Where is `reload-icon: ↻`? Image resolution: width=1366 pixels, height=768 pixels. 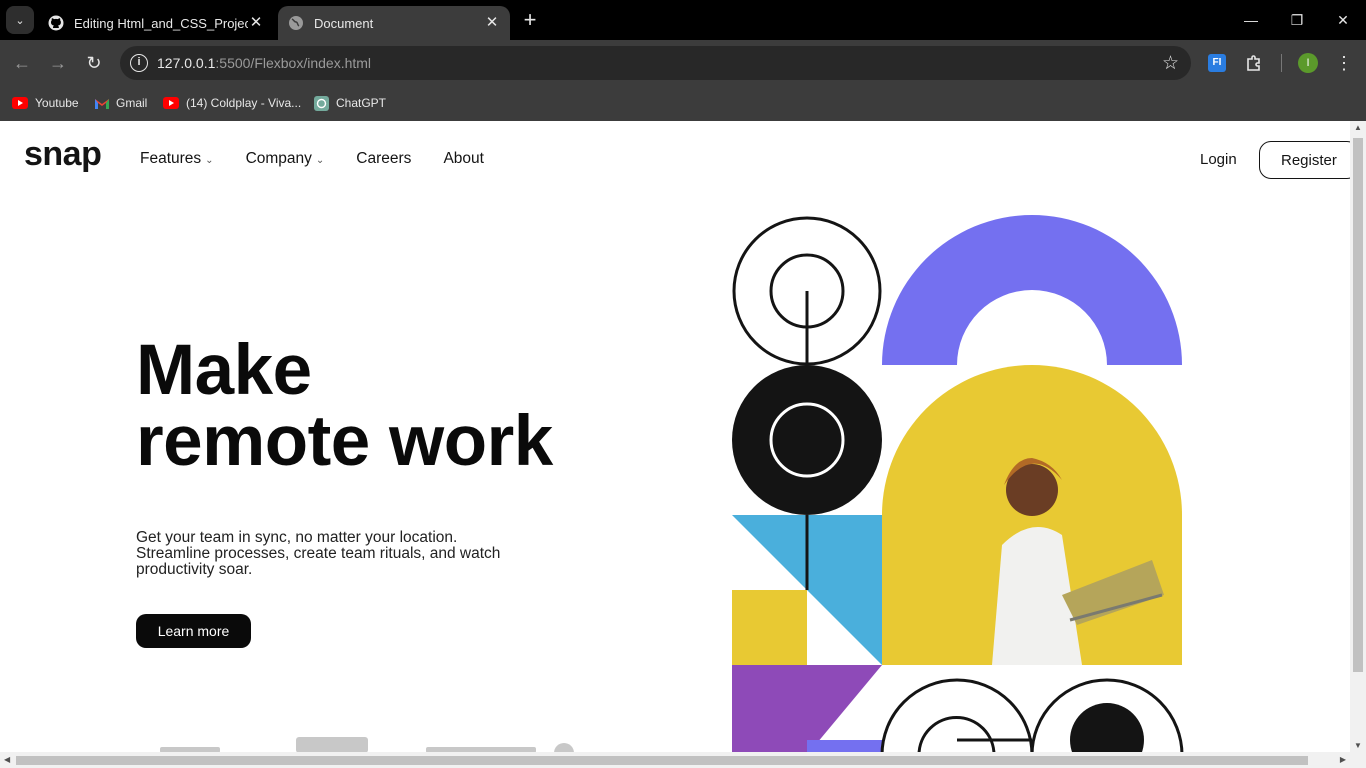
reload-icon: ↻ is located at coordinates (94, 63).